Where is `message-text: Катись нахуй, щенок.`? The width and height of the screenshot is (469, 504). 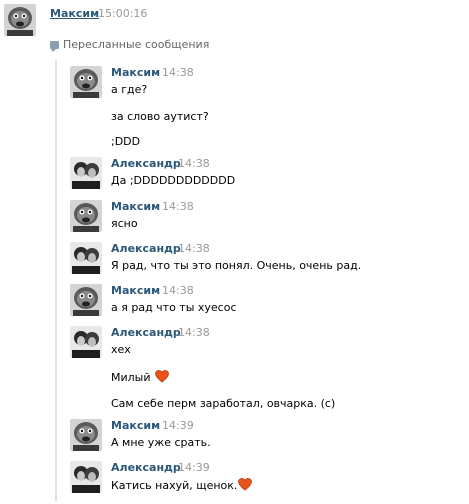
message-text: Катись нахуй, щенок. is located at coordinates (174, 485).